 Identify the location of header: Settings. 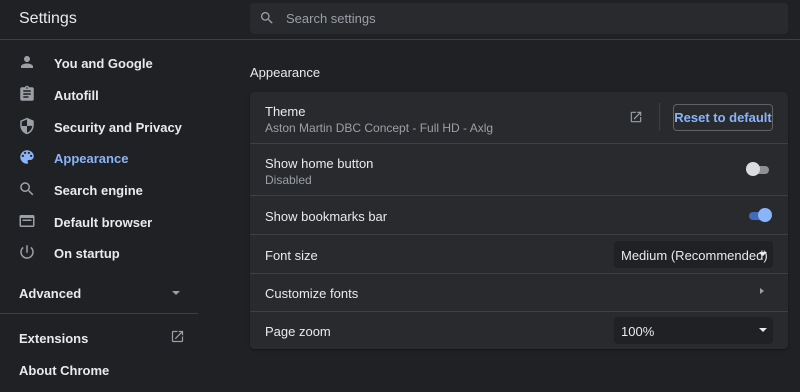
(400, 20).